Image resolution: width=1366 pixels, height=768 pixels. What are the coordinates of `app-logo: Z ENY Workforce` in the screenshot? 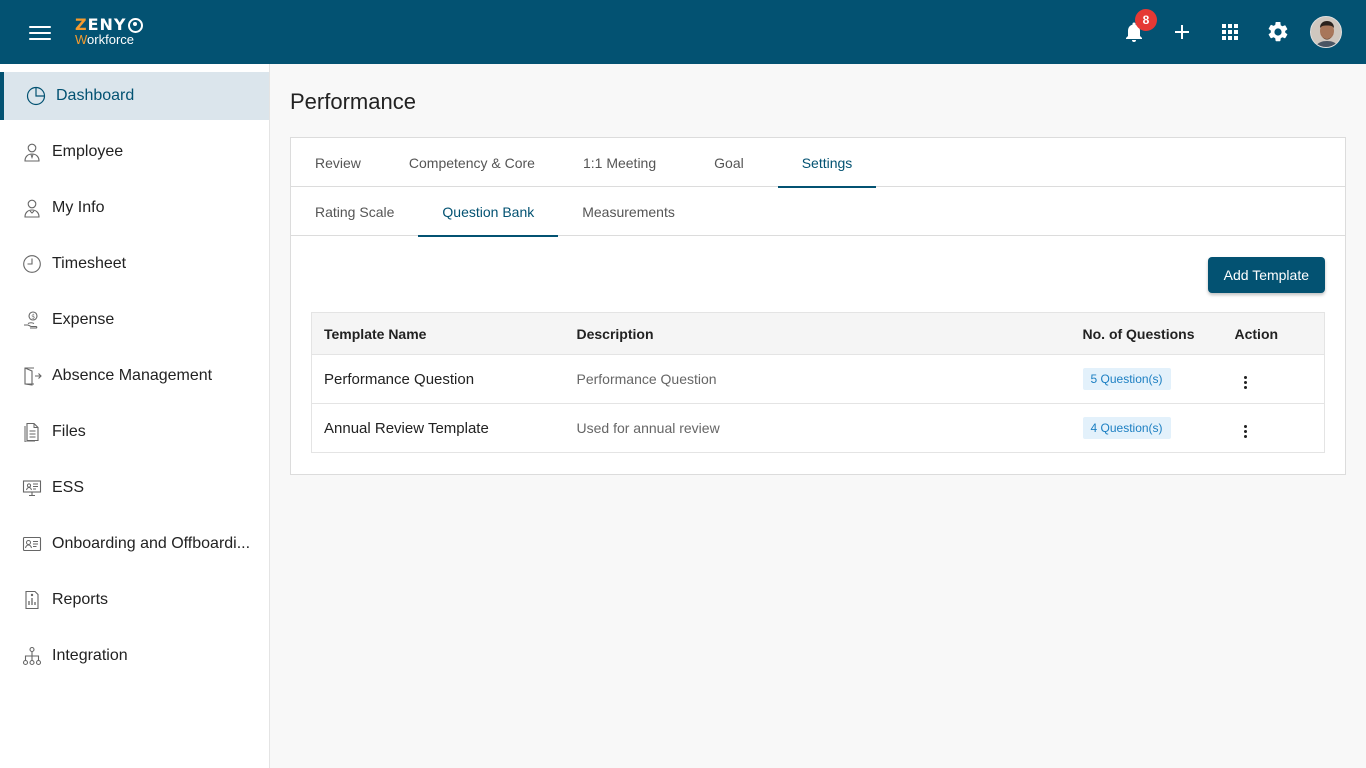 It's located at (109, 31).